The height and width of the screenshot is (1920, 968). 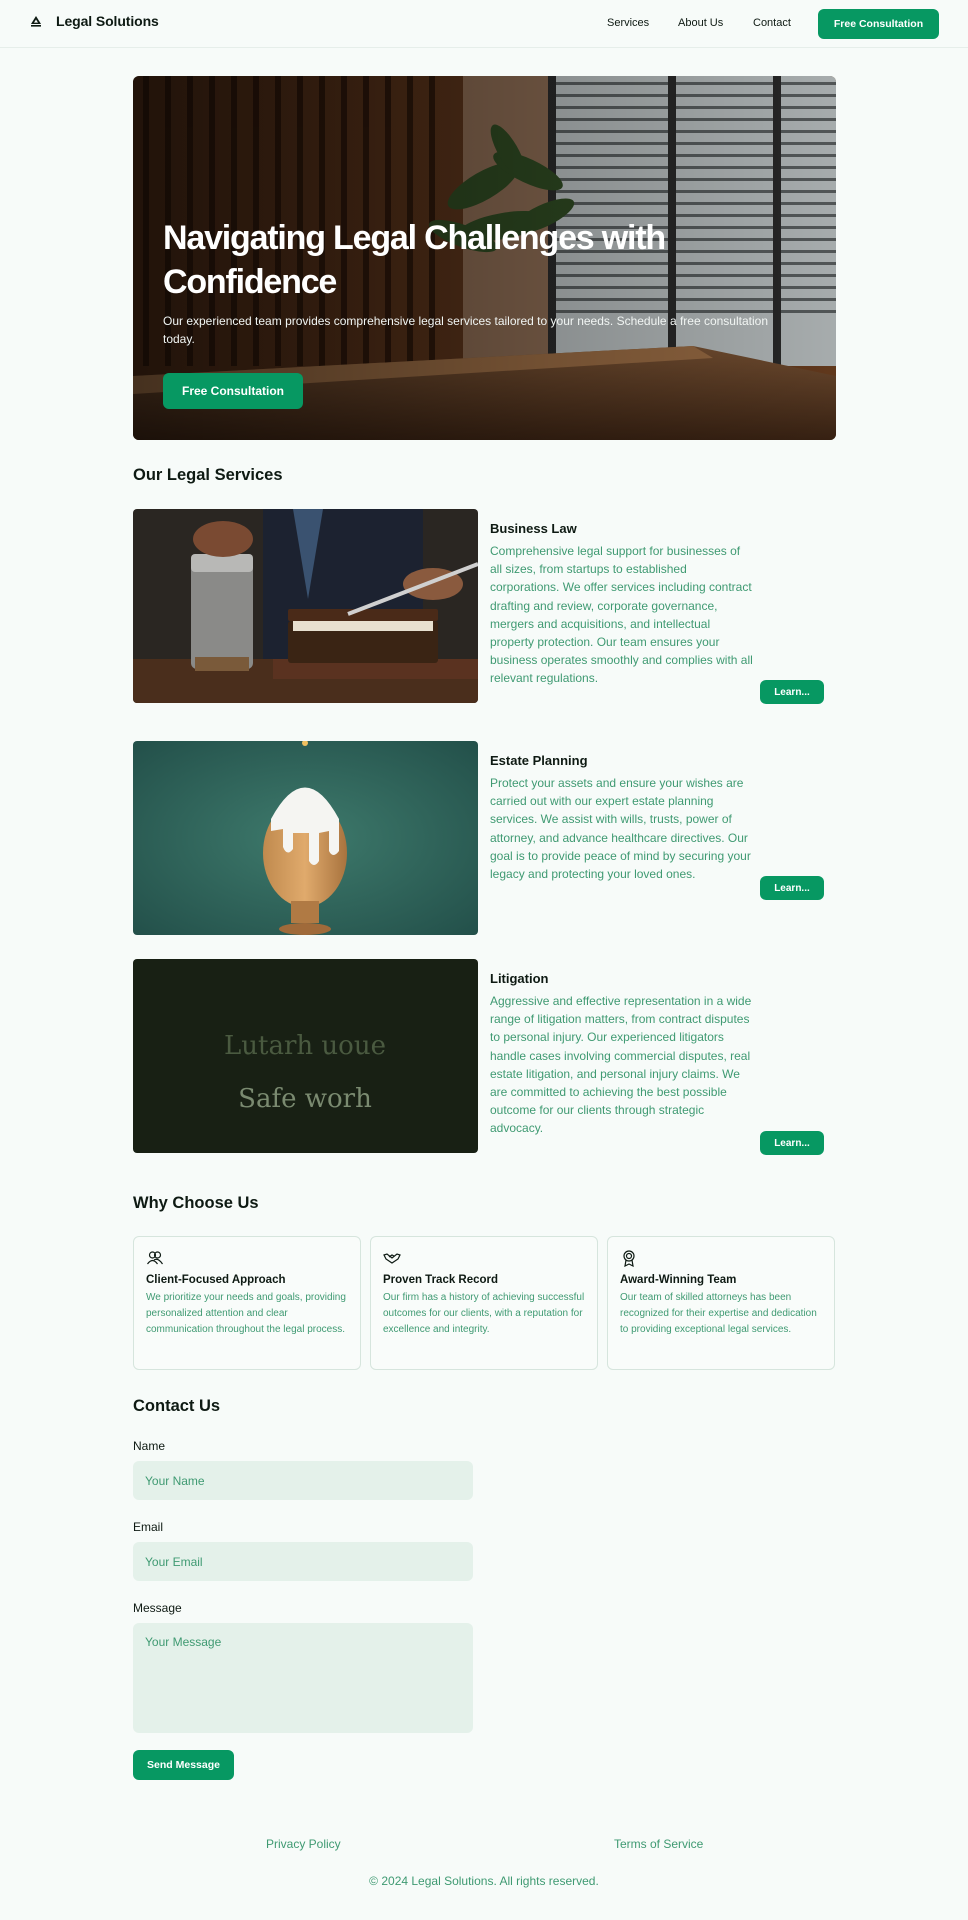 I want to click on card-title: Proven Track Record, so click(x=441, y=1280).